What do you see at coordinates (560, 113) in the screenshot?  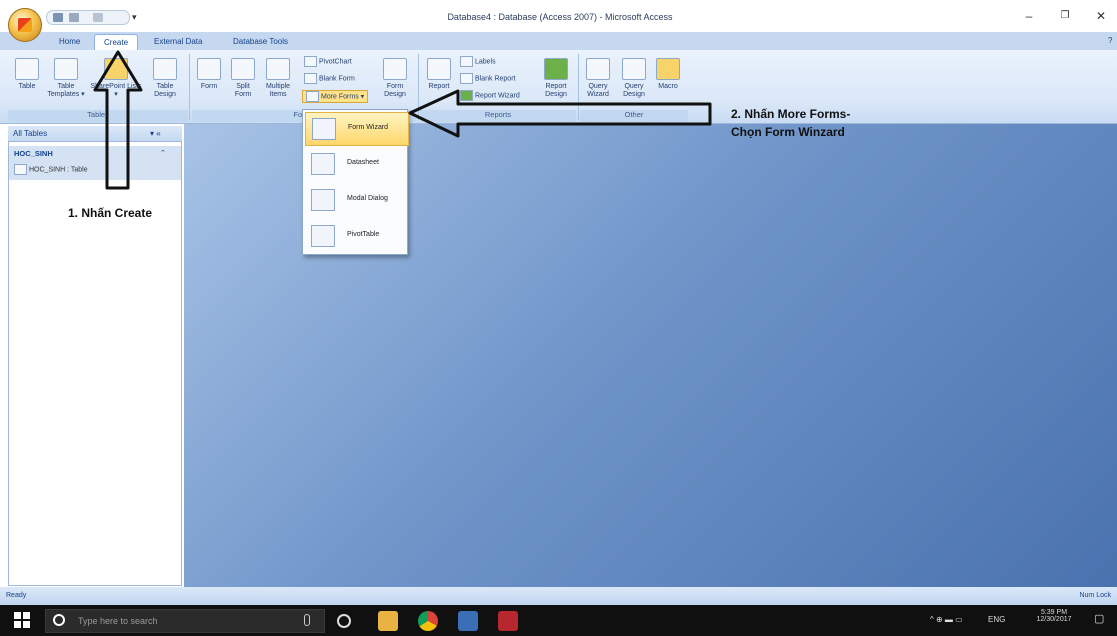 I see `left-arrow-annotation` at bounding box center [560, 113].